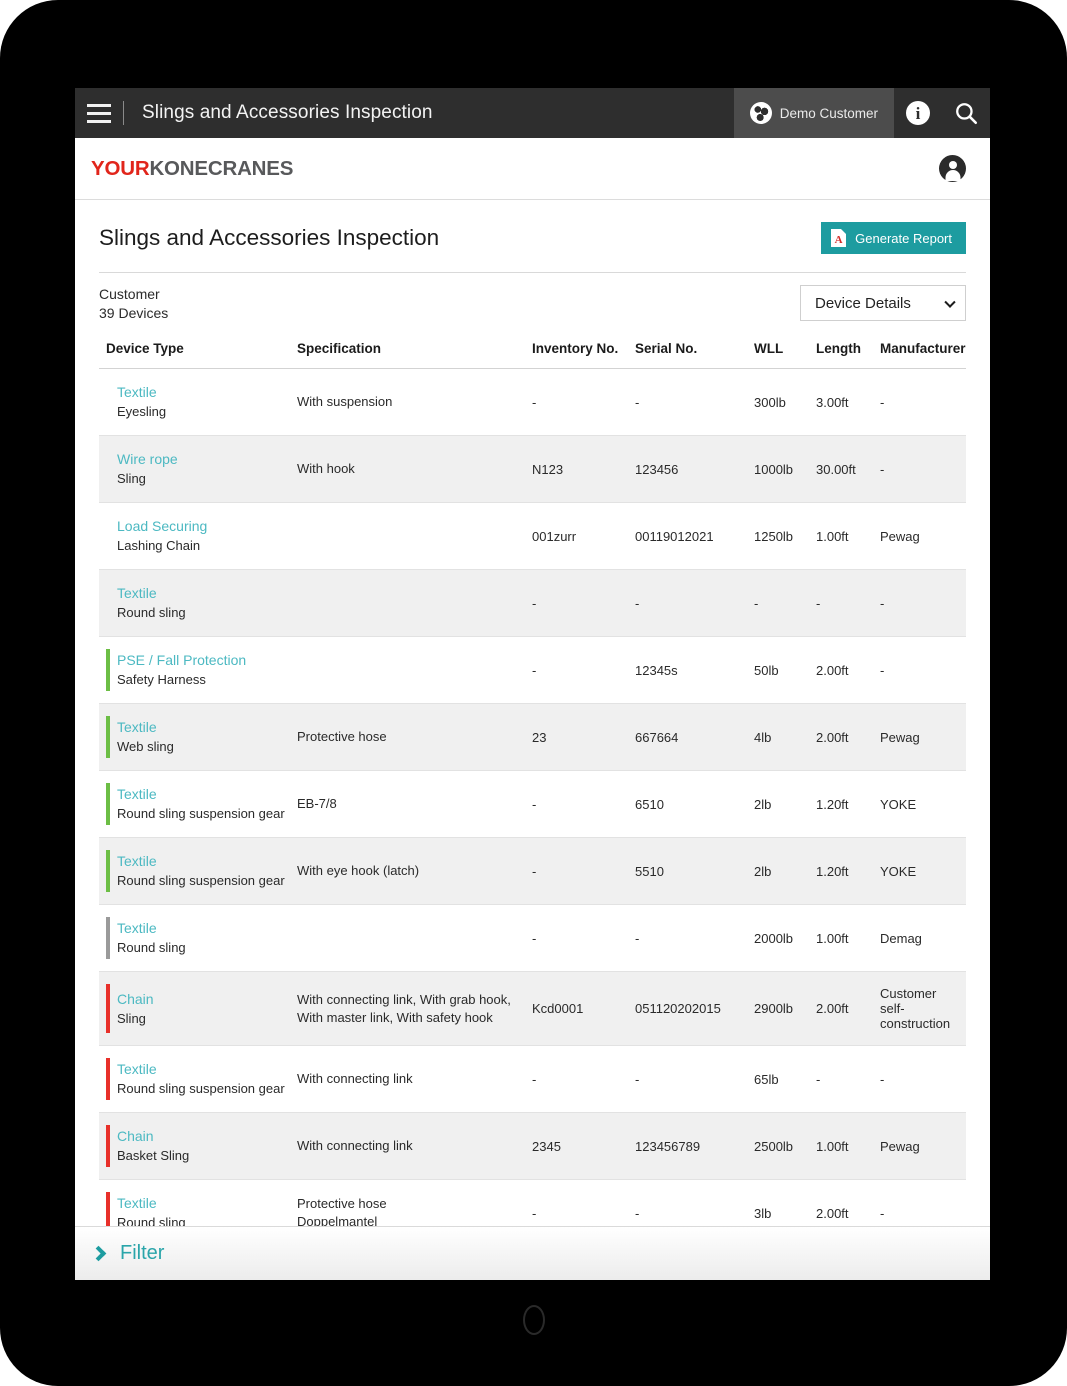 Image resolution: width=1067 pixels, height=1386 pixels. Describe the element at coordinates (694, 469) in the screenshot. I see `cell-serial-no: 123456` at that location.